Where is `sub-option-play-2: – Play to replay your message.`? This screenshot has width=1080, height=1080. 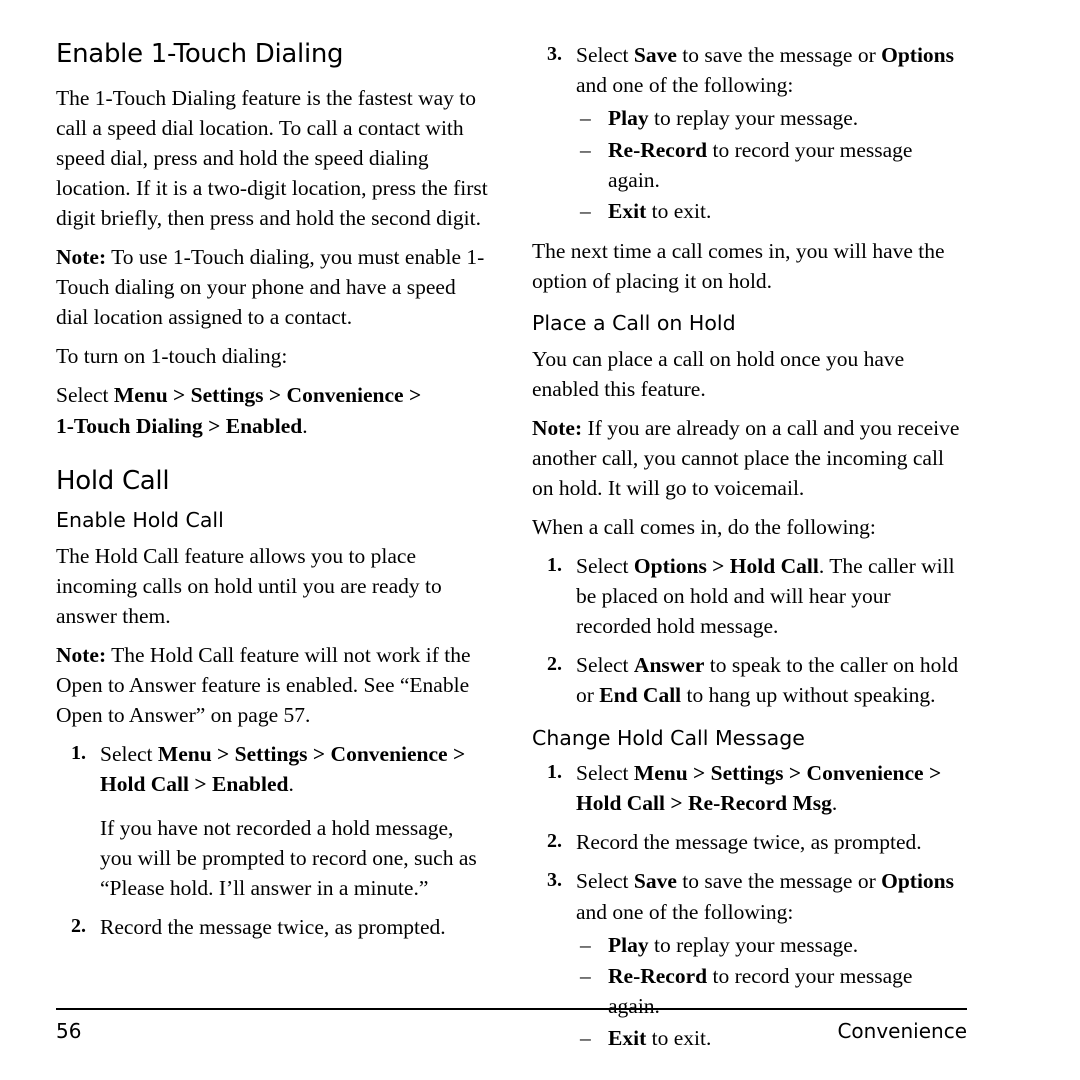
sub-option-play-2: – Play to replay your message. is located at coordinates (771, 946).